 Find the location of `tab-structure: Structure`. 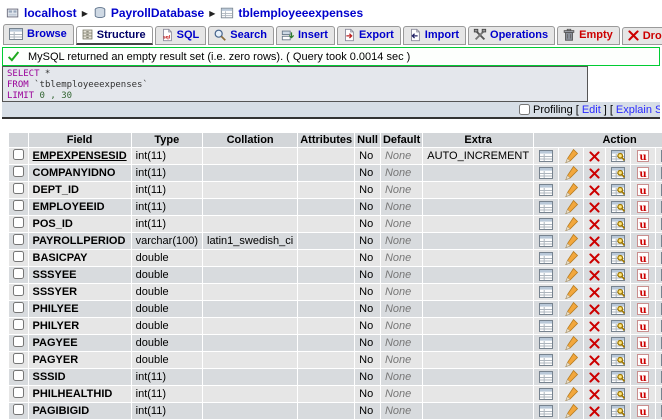

tab-structure: Structure is located at coordinates (114, 35).